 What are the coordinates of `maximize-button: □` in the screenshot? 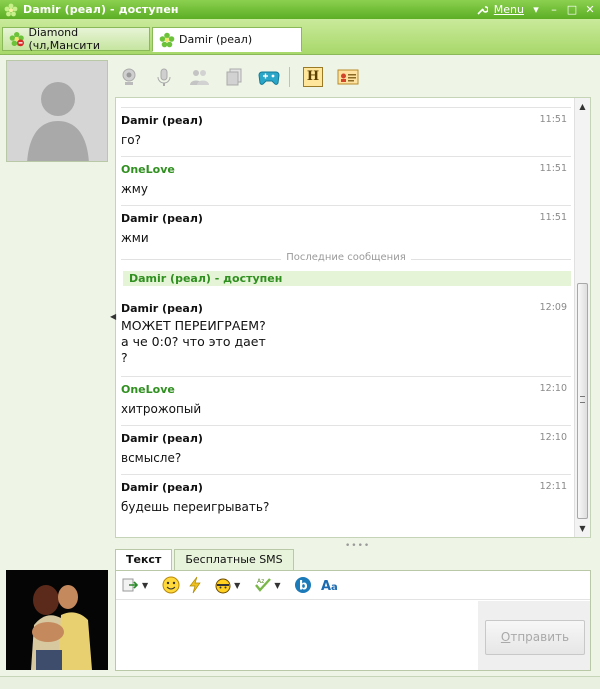 It's located at (572, 9).